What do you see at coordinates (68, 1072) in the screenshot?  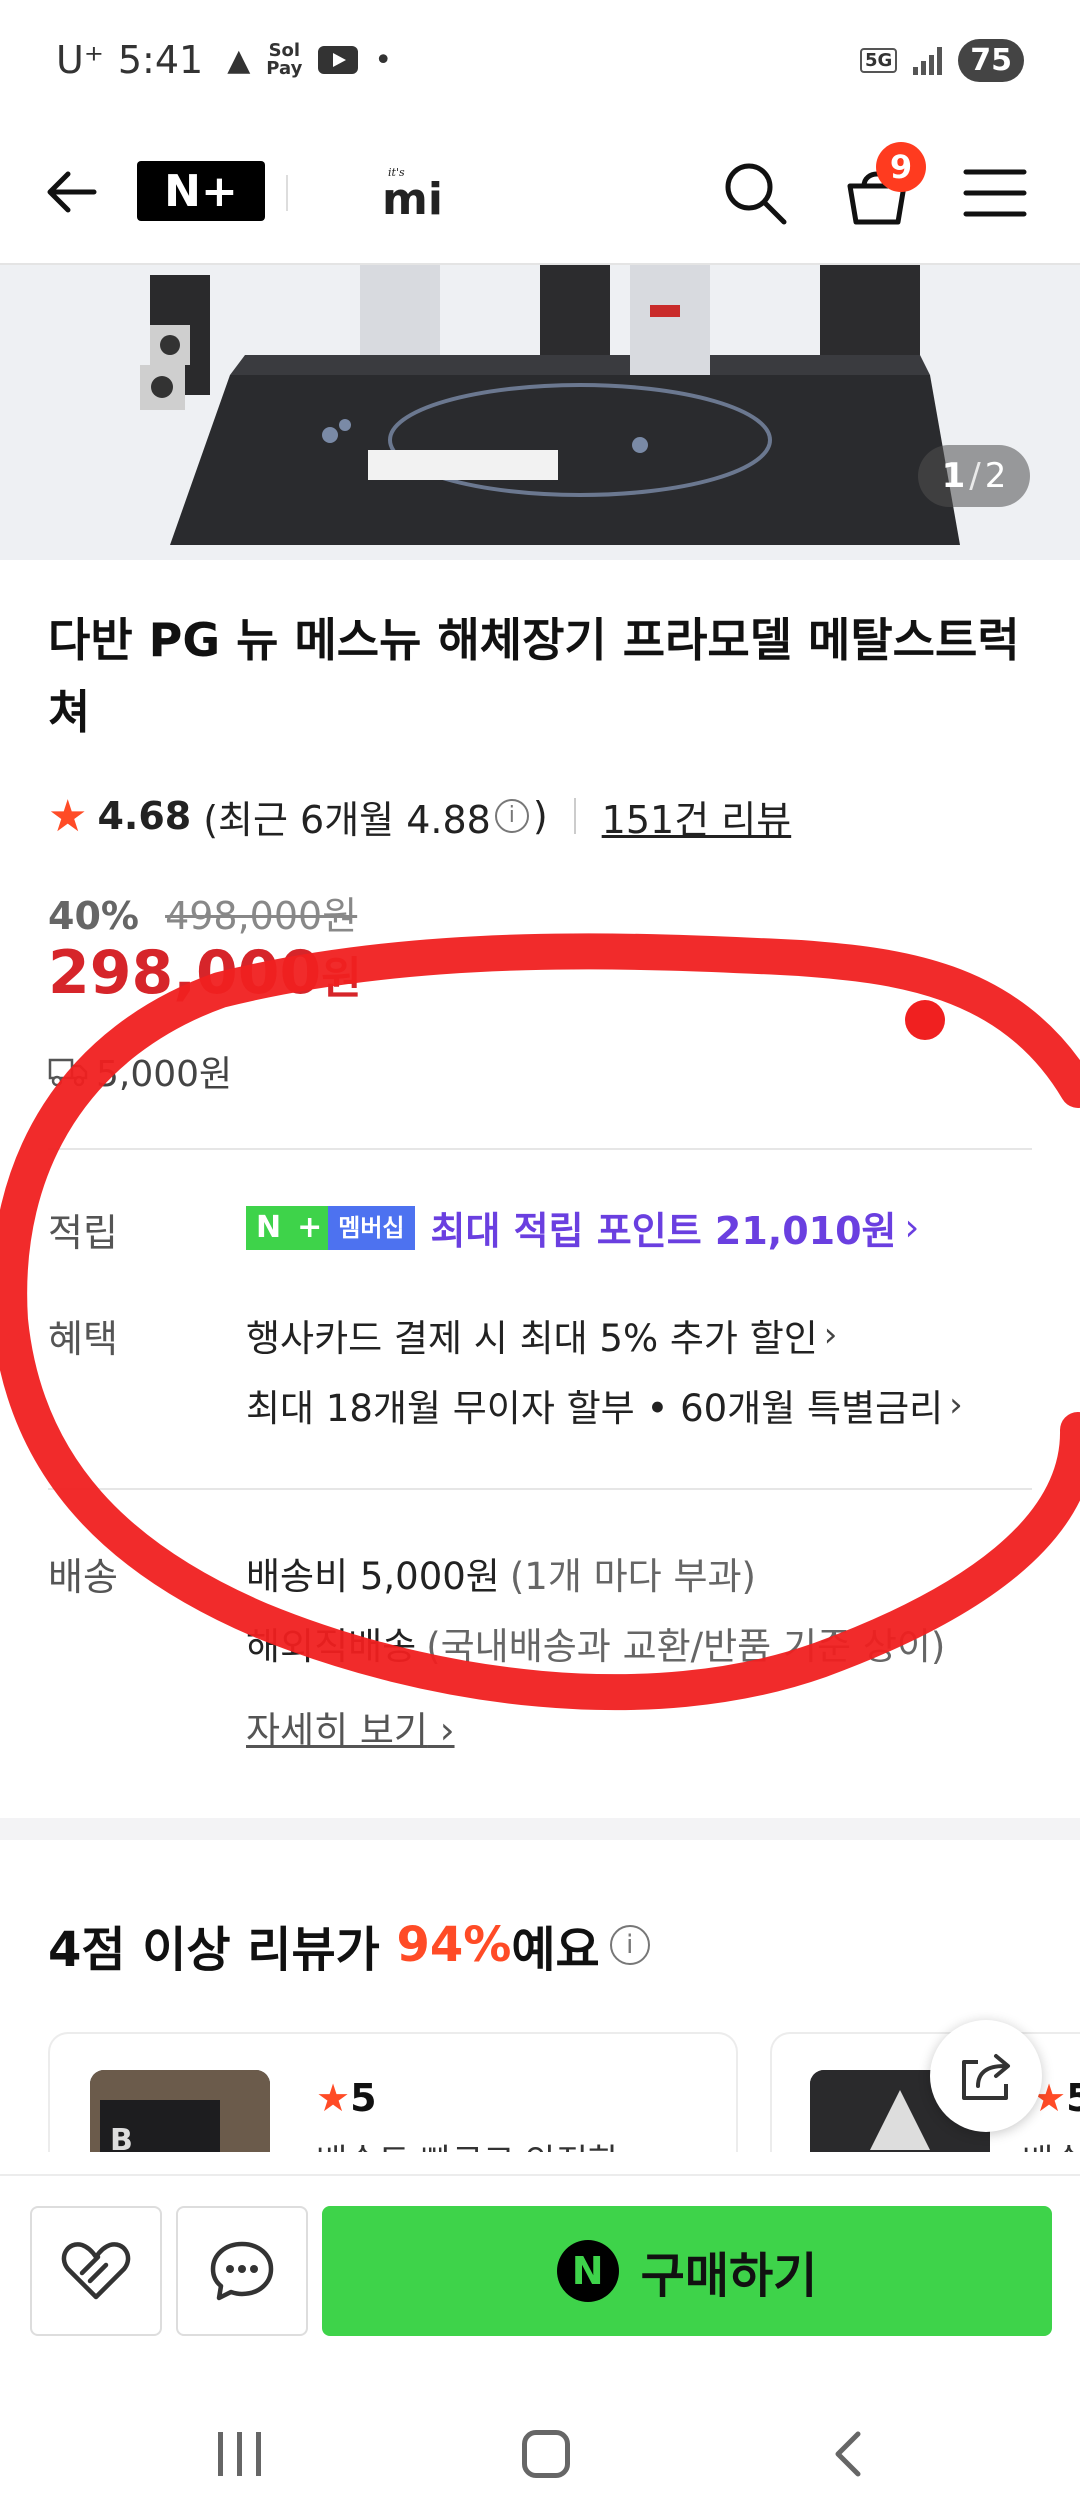 I see `truck-icon` at bounding box center [68, 1072].